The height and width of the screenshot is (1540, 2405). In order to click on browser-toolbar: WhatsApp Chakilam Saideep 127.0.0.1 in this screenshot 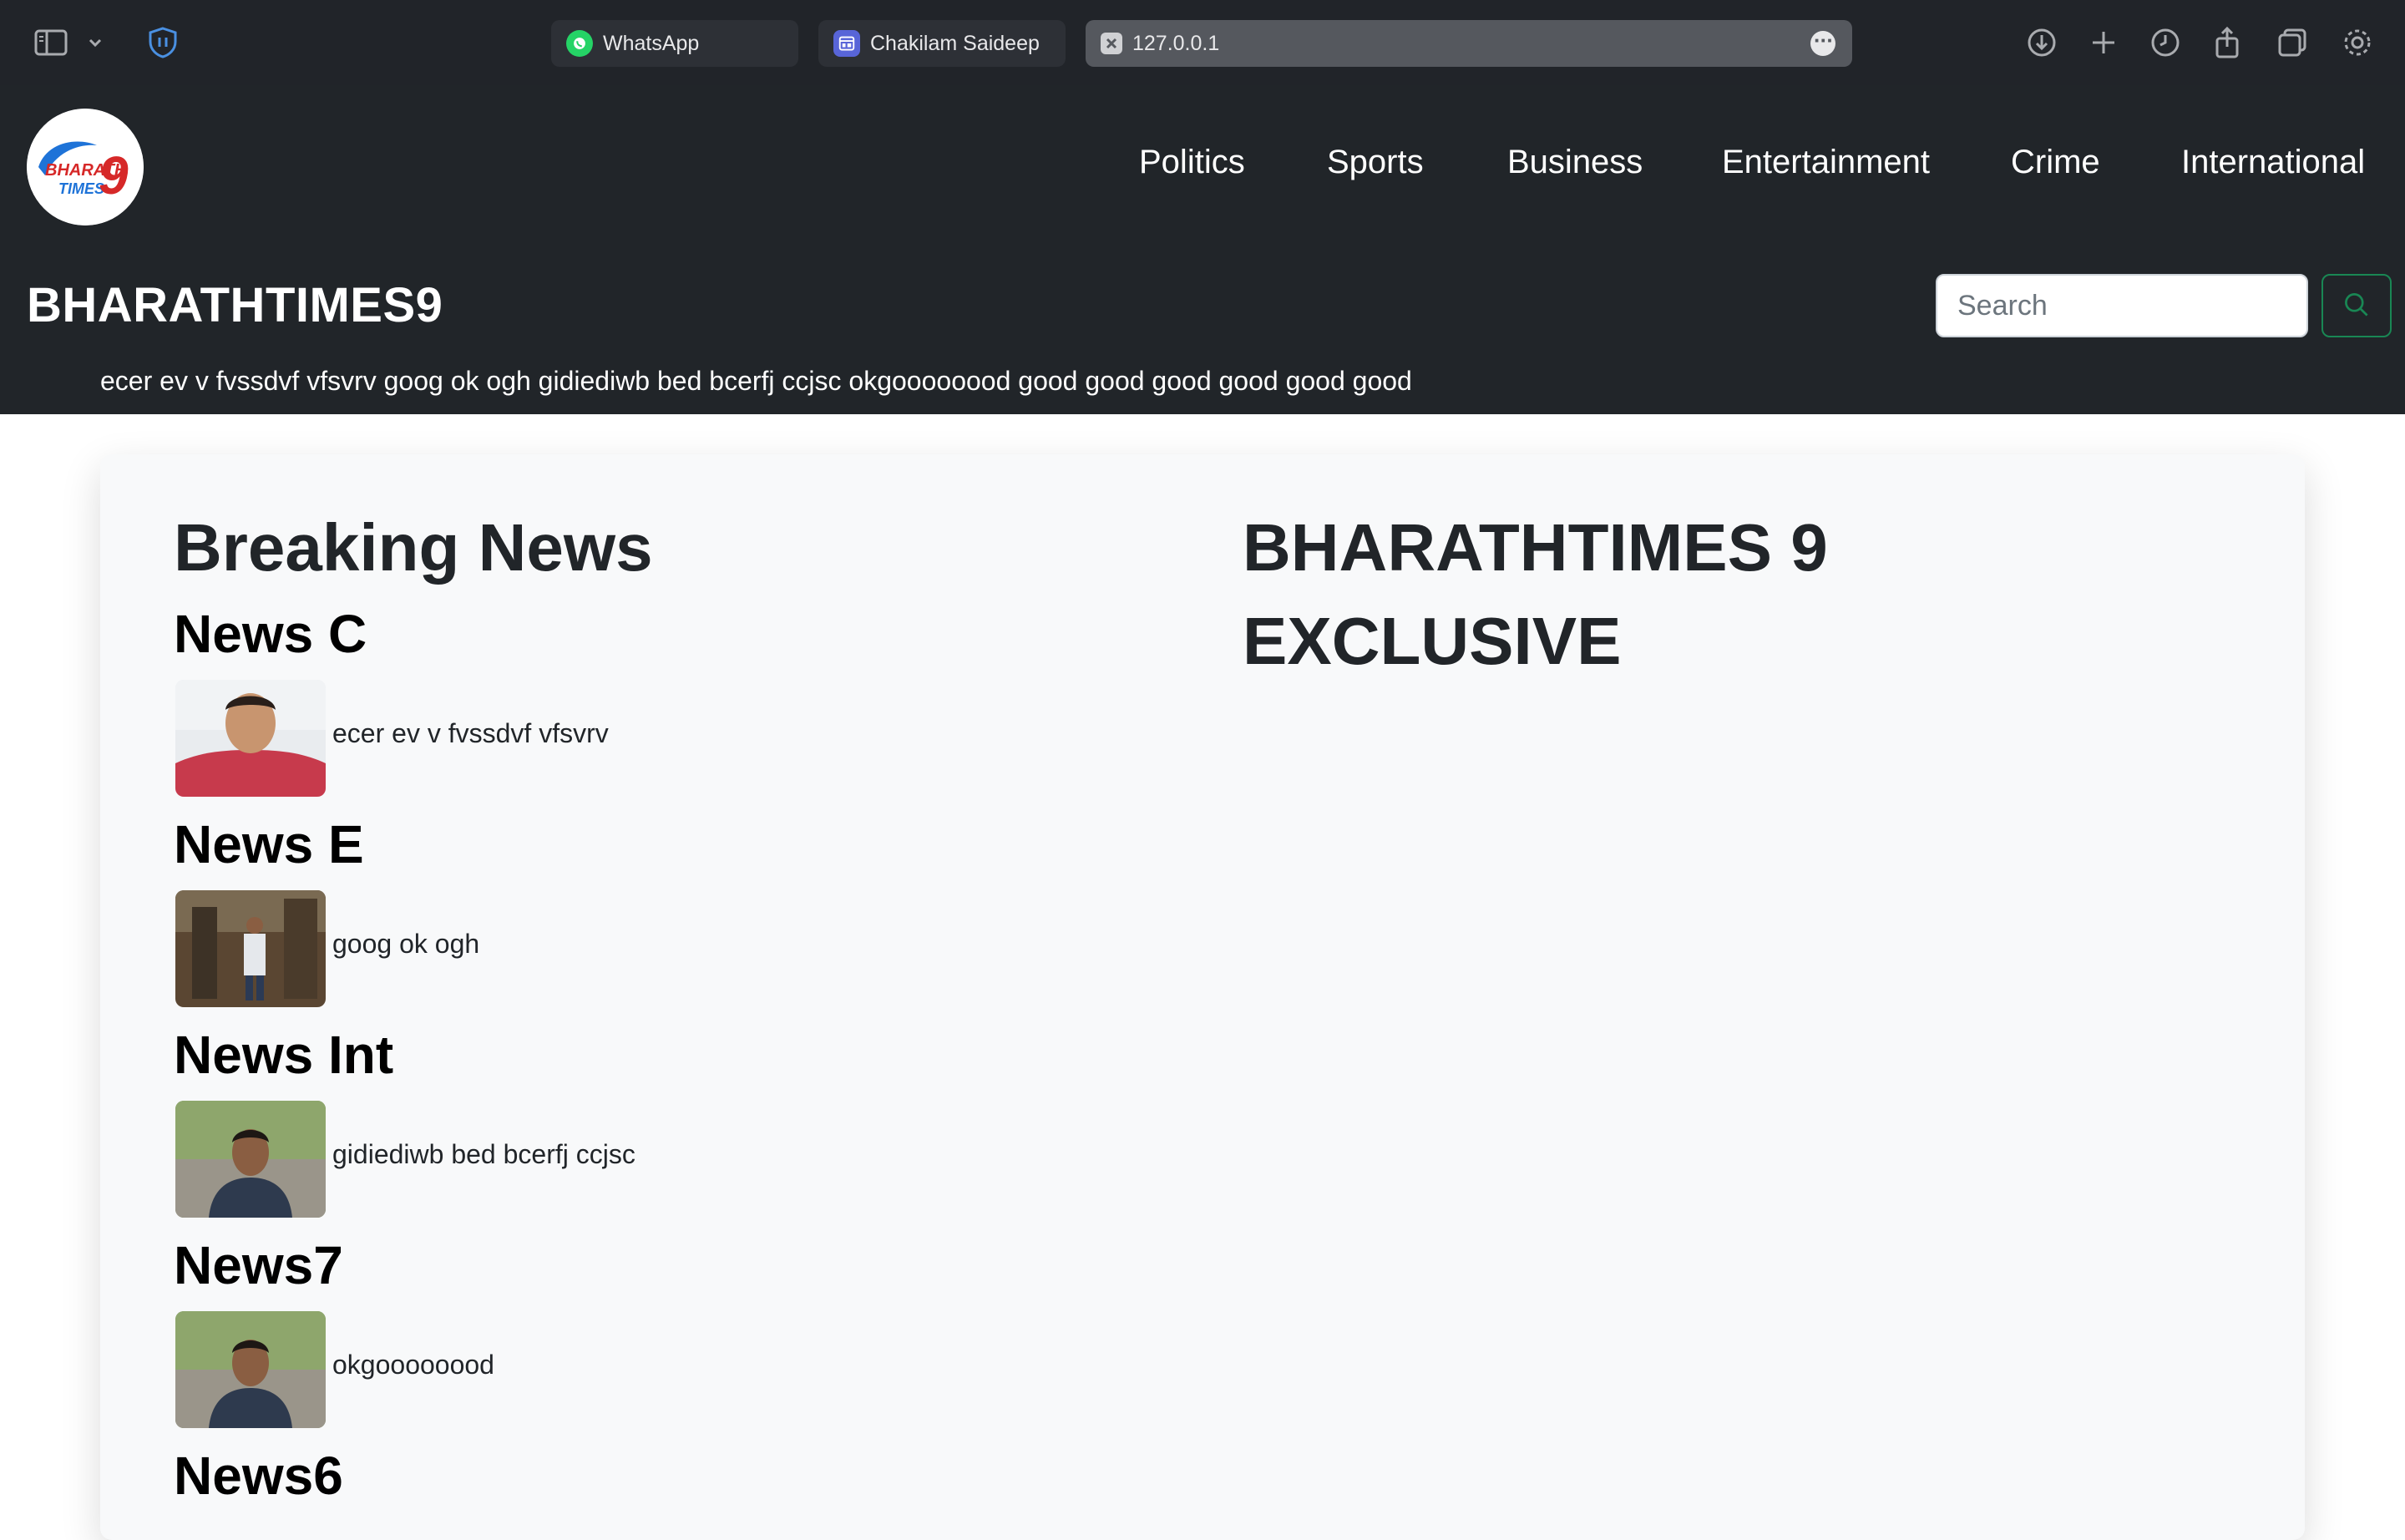, I will do `click(1202, 42)`.